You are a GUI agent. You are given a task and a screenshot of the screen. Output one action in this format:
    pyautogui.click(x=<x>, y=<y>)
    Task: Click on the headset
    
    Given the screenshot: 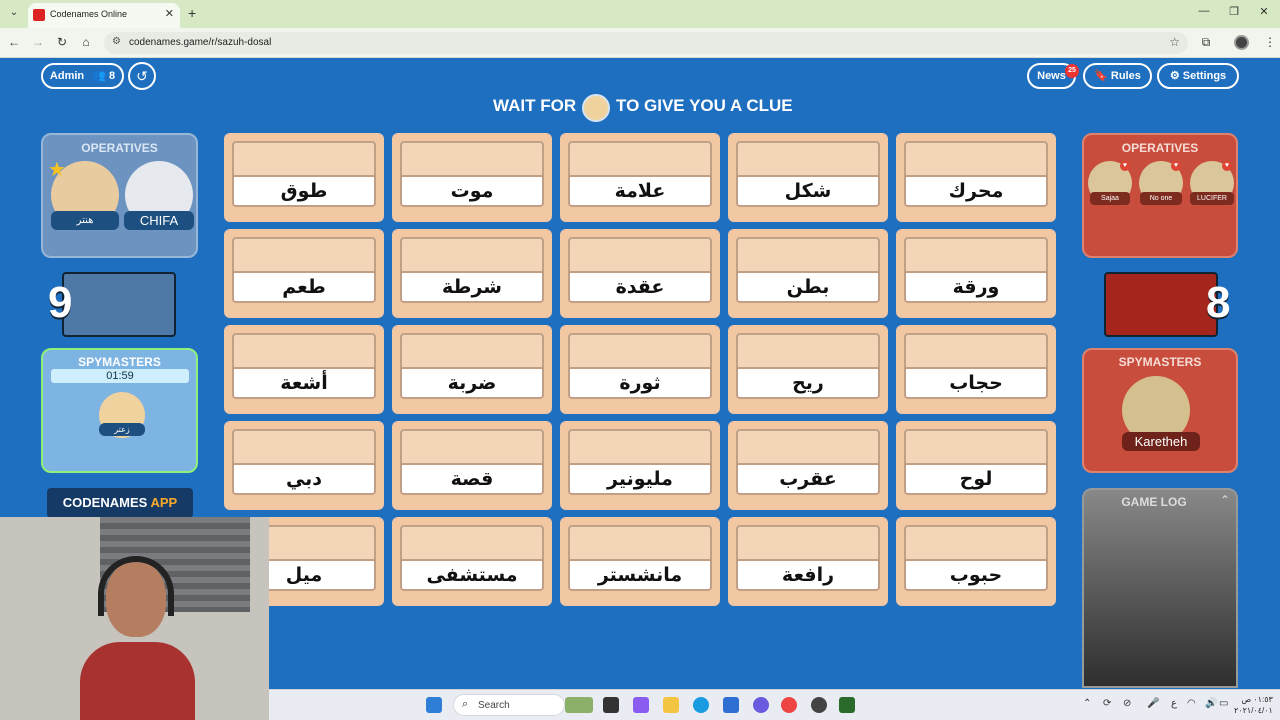 What is the action you would take?
    pyautogui.click(x=136, y=586)
    